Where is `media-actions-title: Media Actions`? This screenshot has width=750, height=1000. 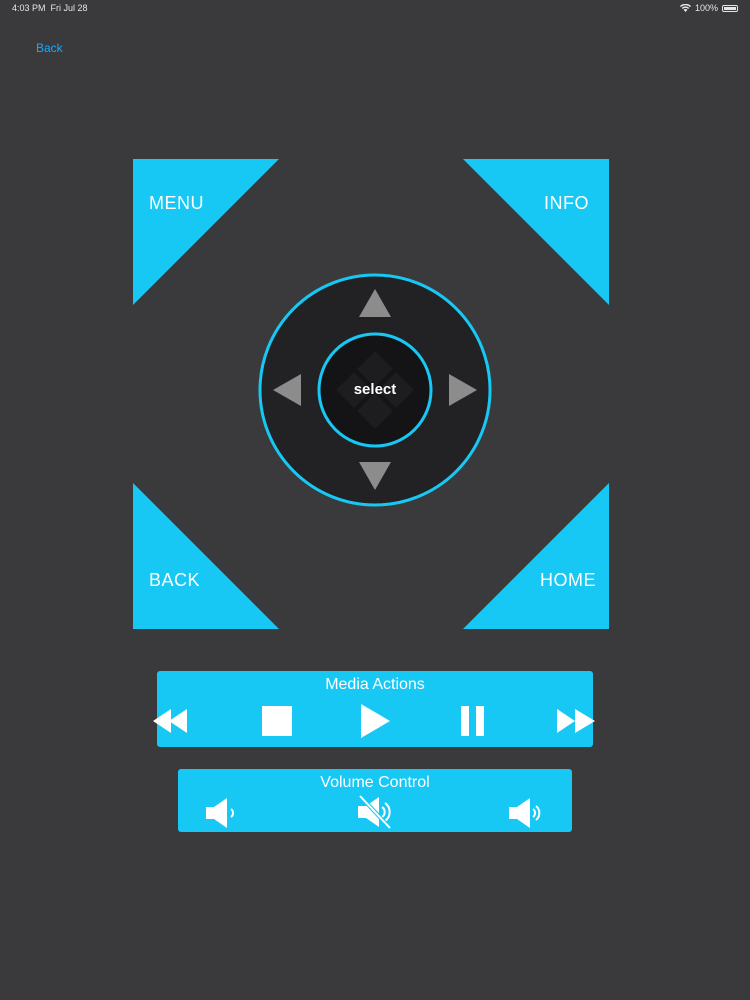 media-actions-title: Media Actions is located at coordinates (375, 684).